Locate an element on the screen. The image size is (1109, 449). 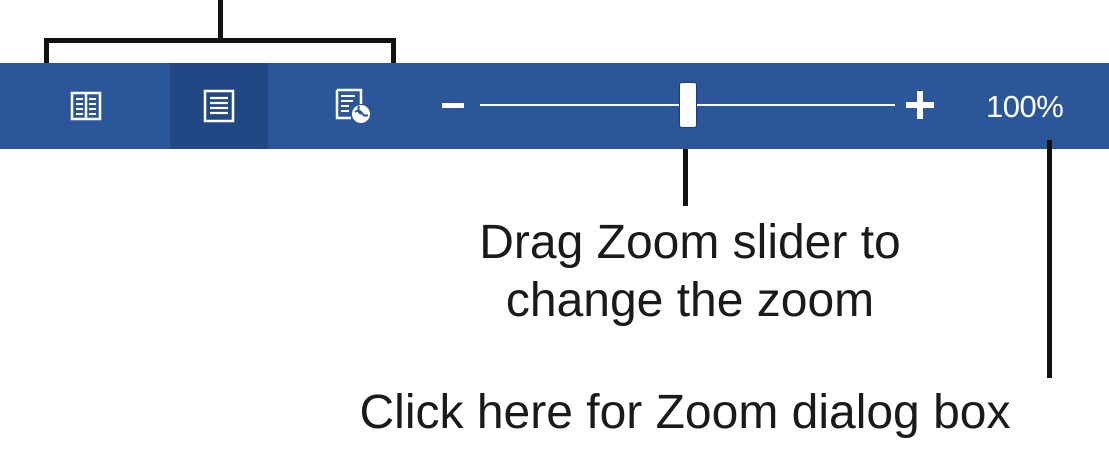
read-mode-button is located at coordinates (86, 106).